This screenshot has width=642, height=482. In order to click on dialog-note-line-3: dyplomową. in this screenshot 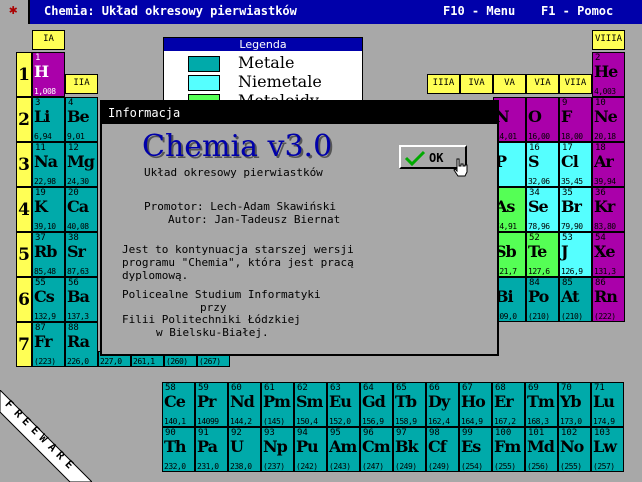, I will do `click(155, 275)`.